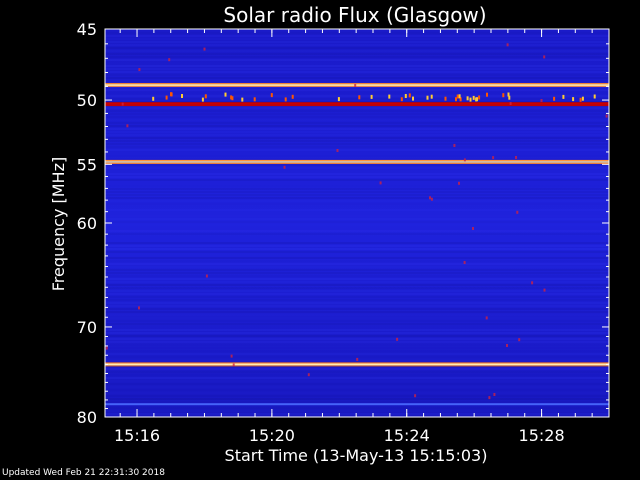 This screenshot has height=480, width=640. Describe the element at coordinates (272, 435) in the screenshot. I see `x-tick-label: 15:20` at that location.